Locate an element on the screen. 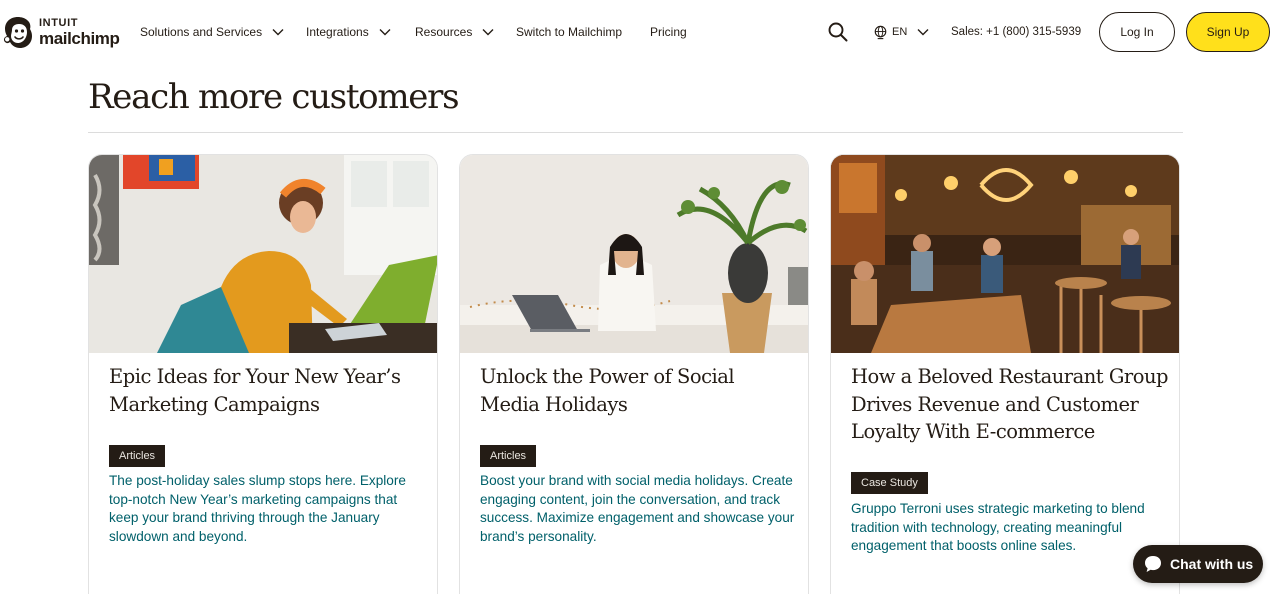 The image size is (1280, 594). freddie-chimp-icon is located at coordinates (17, 32).